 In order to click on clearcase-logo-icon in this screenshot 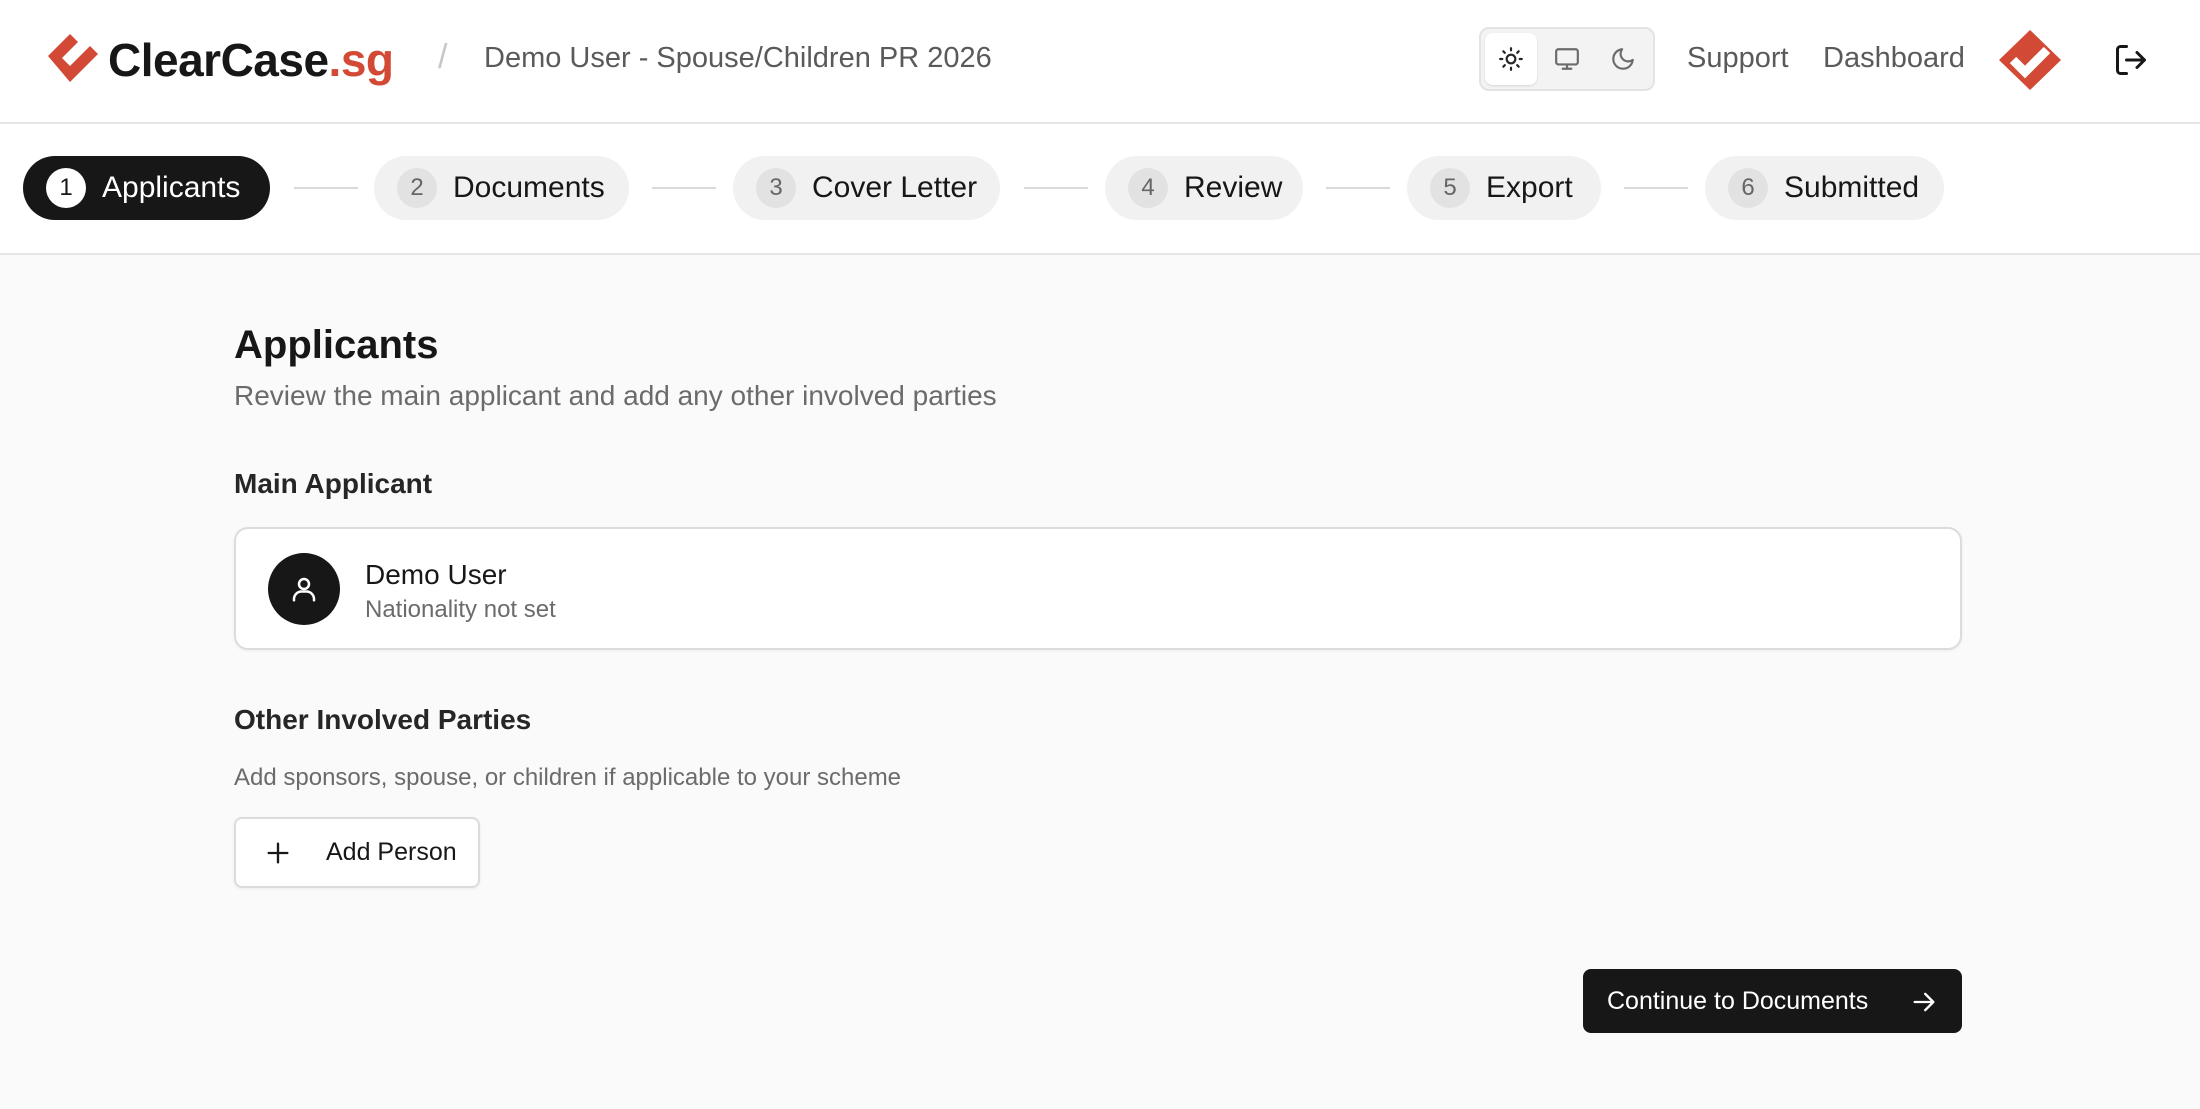, I will do `click(73, 58)`.